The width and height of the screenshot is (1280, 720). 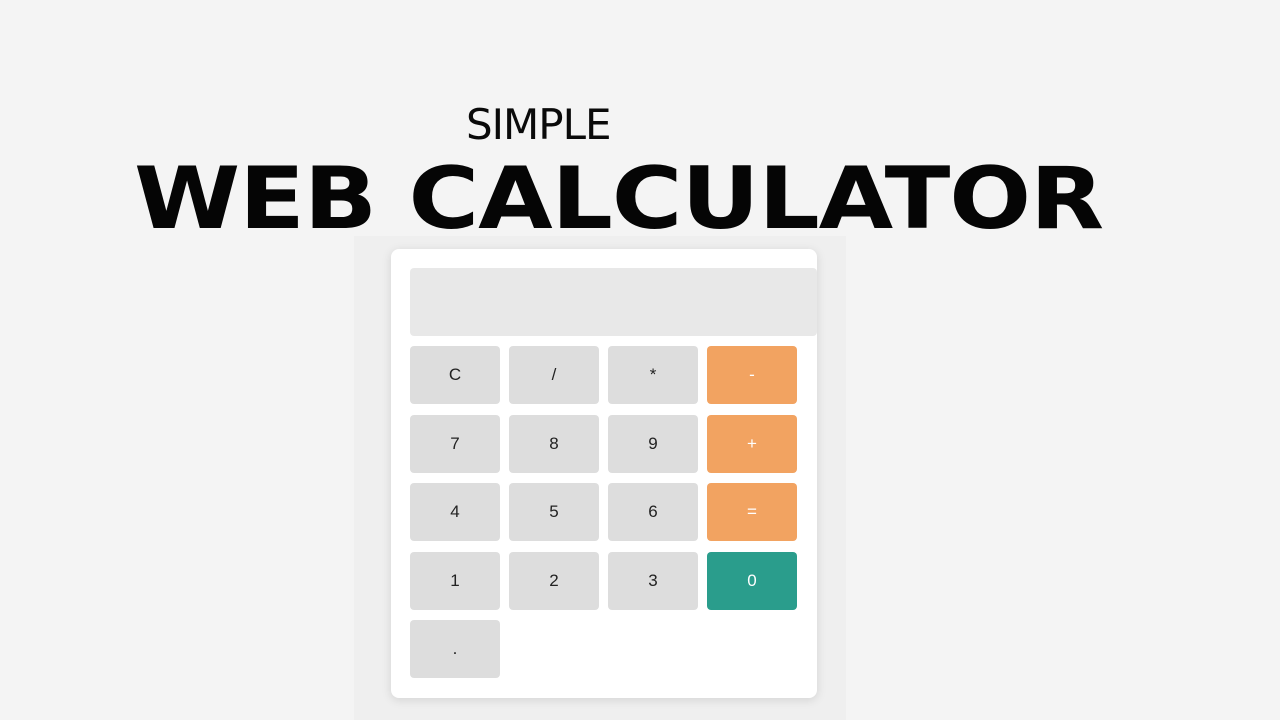 What do you see at coordinates (455, 444) in the screenshot?
I see `digit-7-button: 7` at bounding box center [455, 444].